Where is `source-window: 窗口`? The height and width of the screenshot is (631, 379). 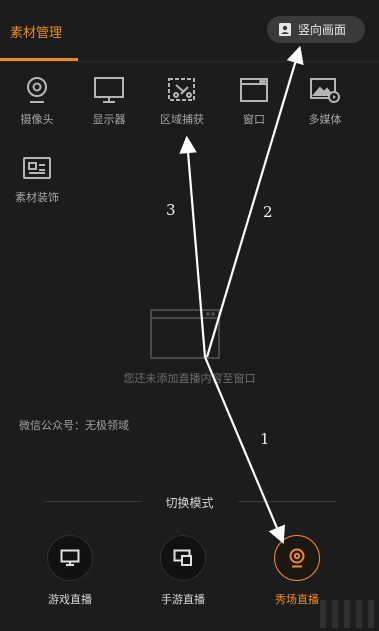 source-window: 窗口 is located at coordinates (254, 105).